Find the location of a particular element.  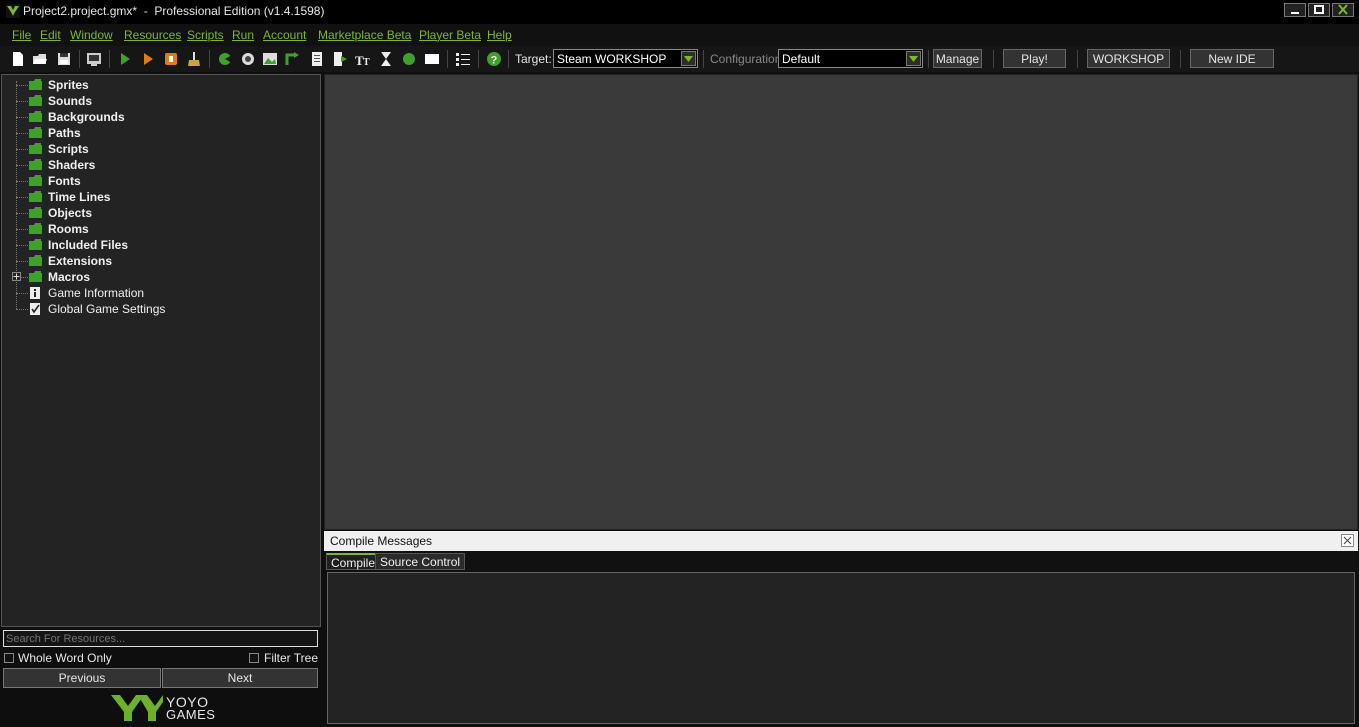

close-window-button is located at coordinates (1343, 10).